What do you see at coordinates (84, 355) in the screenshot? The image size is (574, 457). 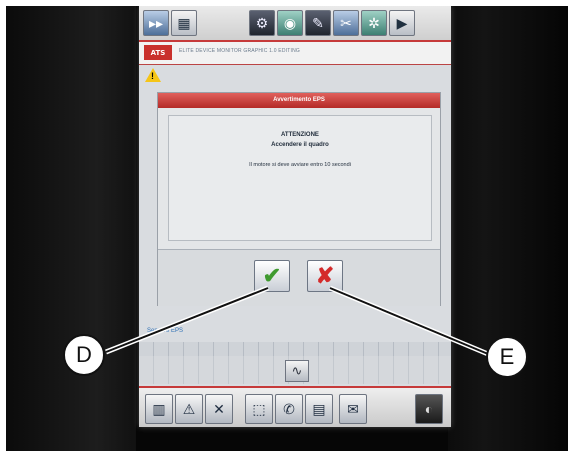 I see `callout-d: D` at bounding box center [84, 355].